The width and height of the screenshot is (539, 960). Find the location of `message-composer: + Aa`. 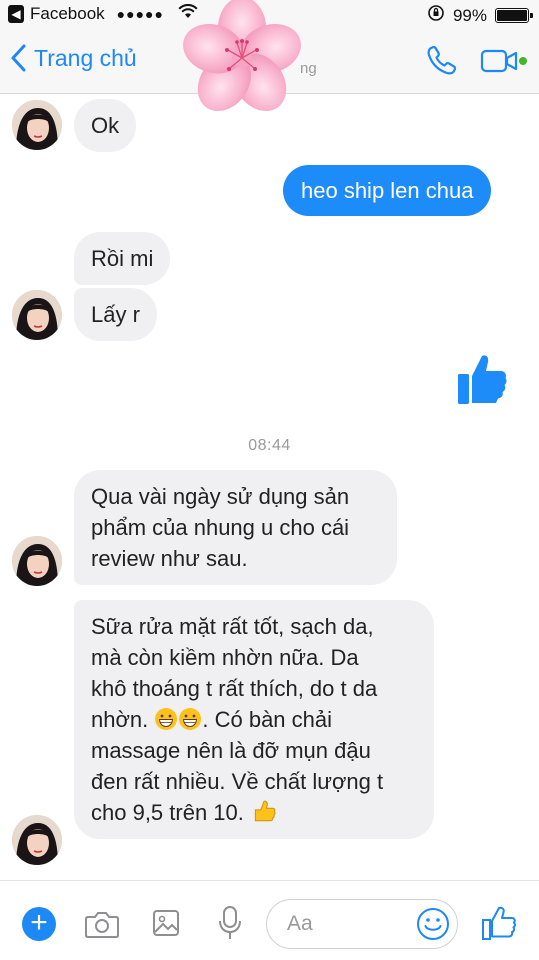

message-composer: + Aa is located at coordinates (269, 920).